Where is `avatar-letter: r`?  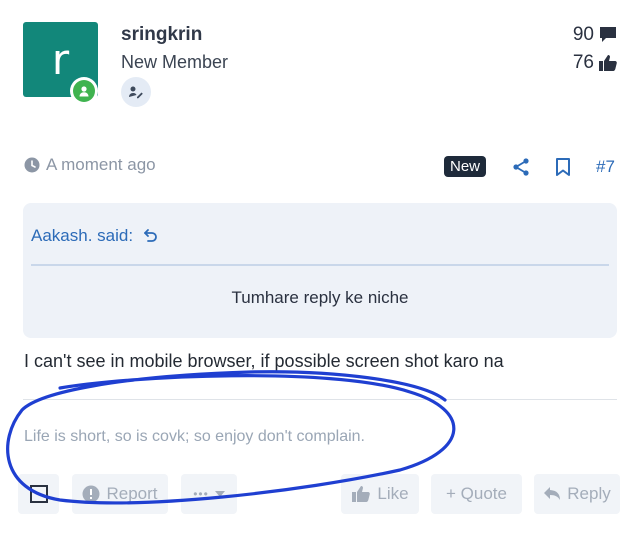
avatar-letter: r is located at coordinates (60, 59).